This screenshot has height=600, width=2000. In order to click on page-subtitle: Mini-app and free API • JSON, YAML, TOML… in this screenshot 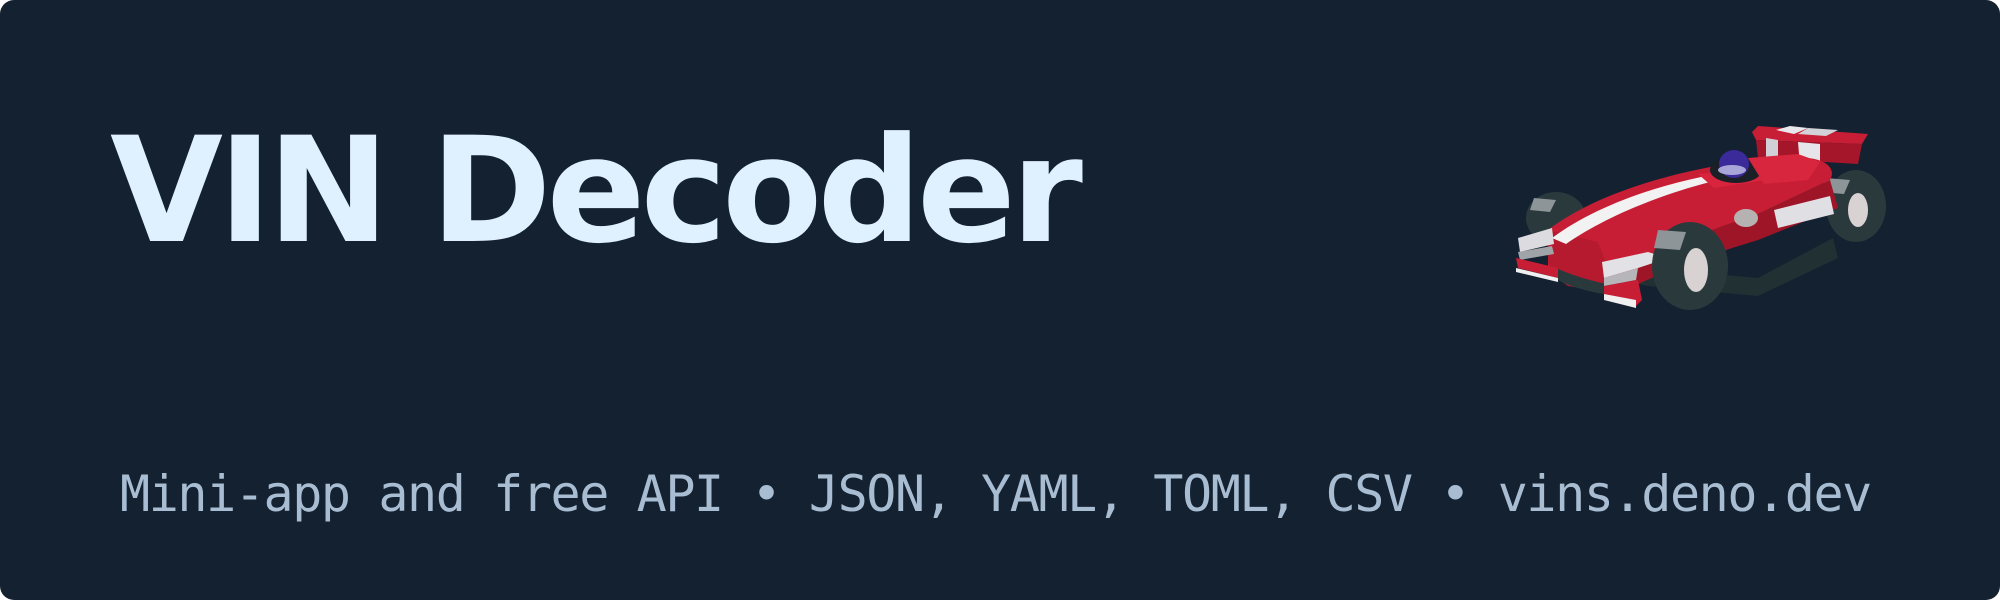, I will do `click(996, 494)`.